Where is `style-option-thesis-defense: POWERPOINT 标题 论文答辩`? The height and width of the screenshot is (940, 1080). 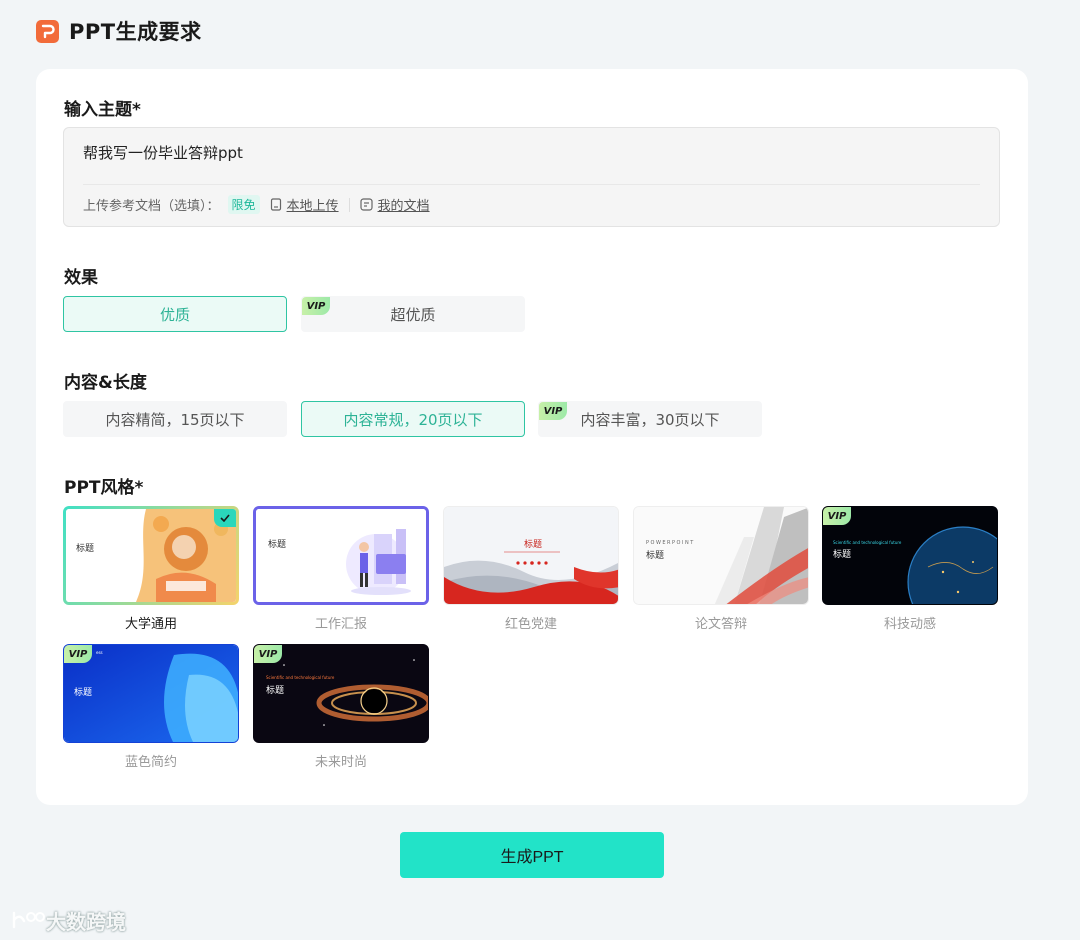
style-option-thesis-defense: POWERPOINT 标题 论文答辩 is located at coordinates (721, 569).